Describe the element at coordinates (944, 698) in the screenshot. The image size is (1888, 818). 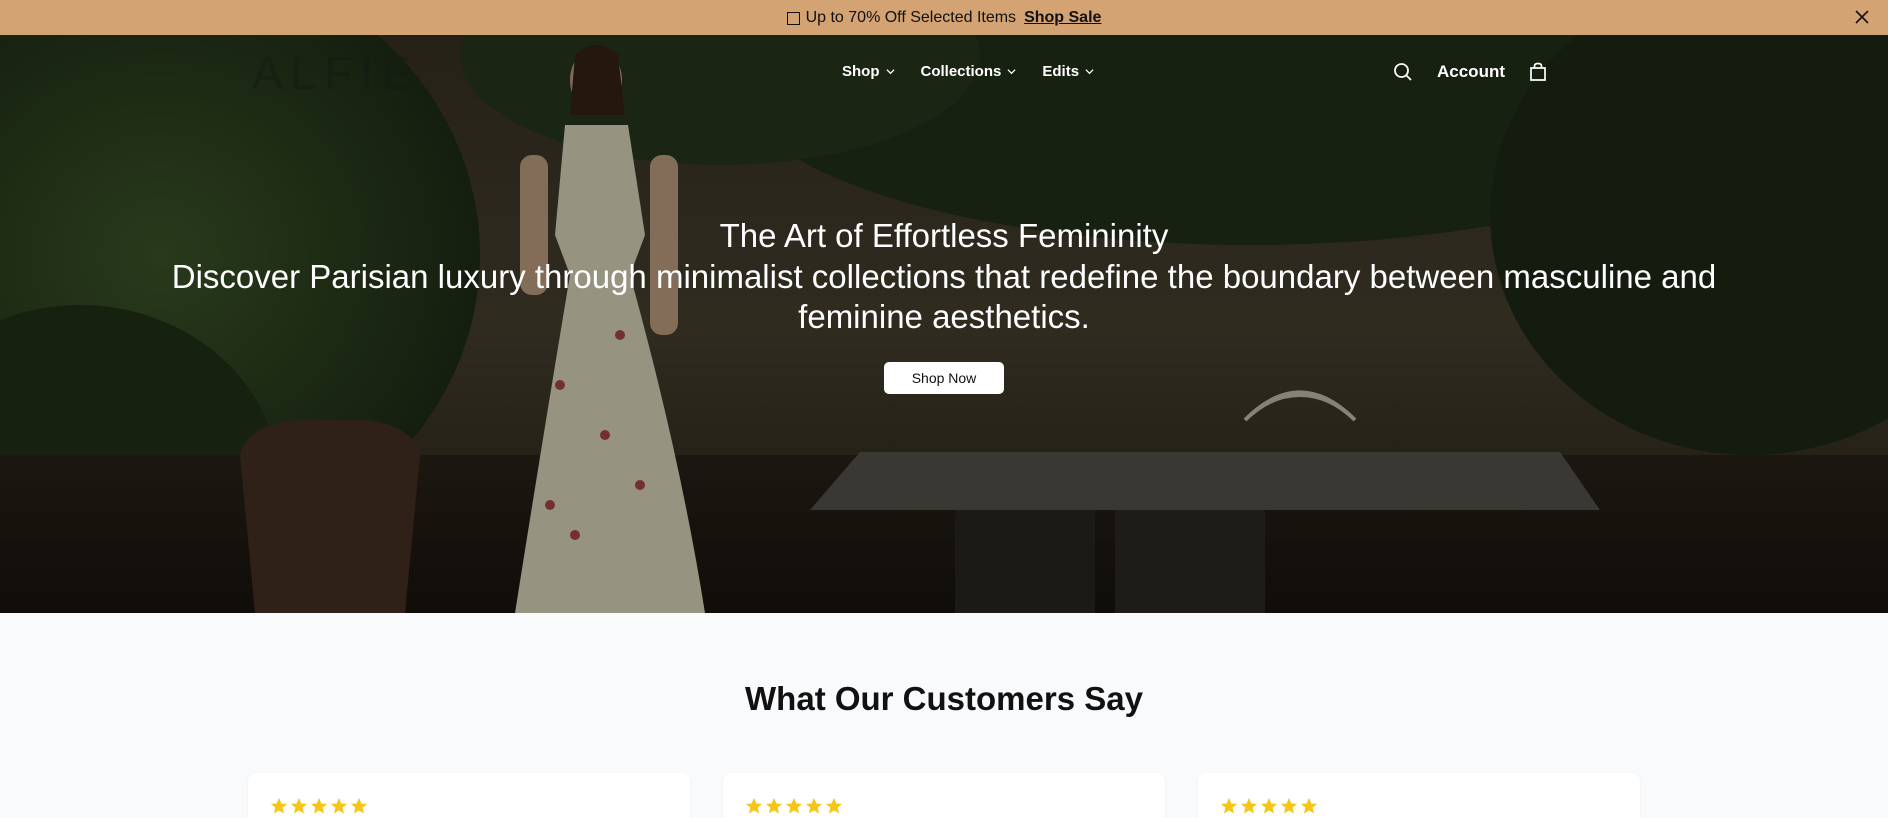
I see `testimonials-title: What Our Customers Say` at that location.